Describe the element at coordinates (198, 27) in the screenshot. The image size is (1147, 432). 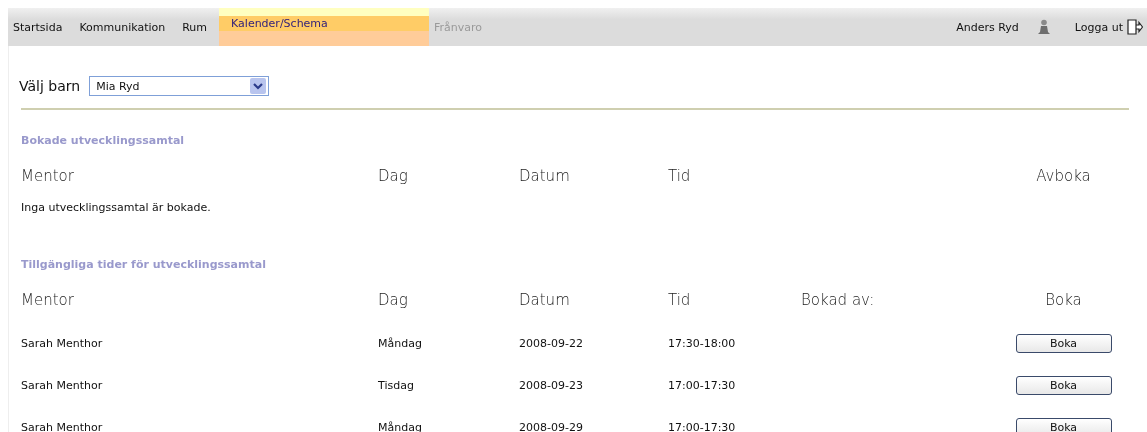
I see `nav-tab: Rum` at that location.